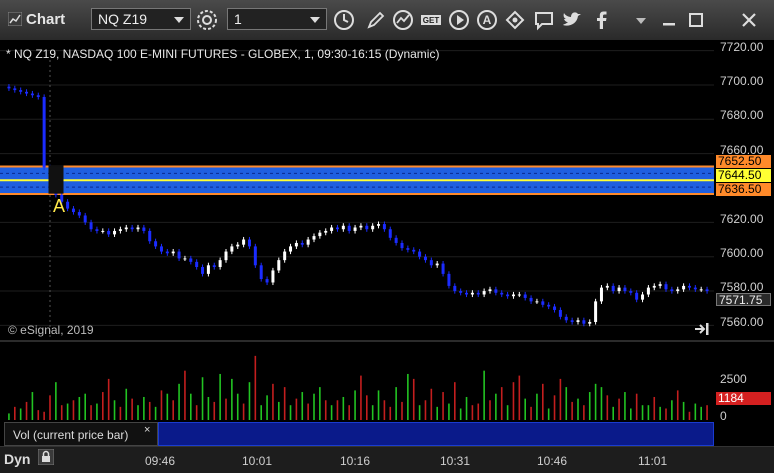 The image size is (774, 473). I want to click on clock-icon, so click(344, 20).